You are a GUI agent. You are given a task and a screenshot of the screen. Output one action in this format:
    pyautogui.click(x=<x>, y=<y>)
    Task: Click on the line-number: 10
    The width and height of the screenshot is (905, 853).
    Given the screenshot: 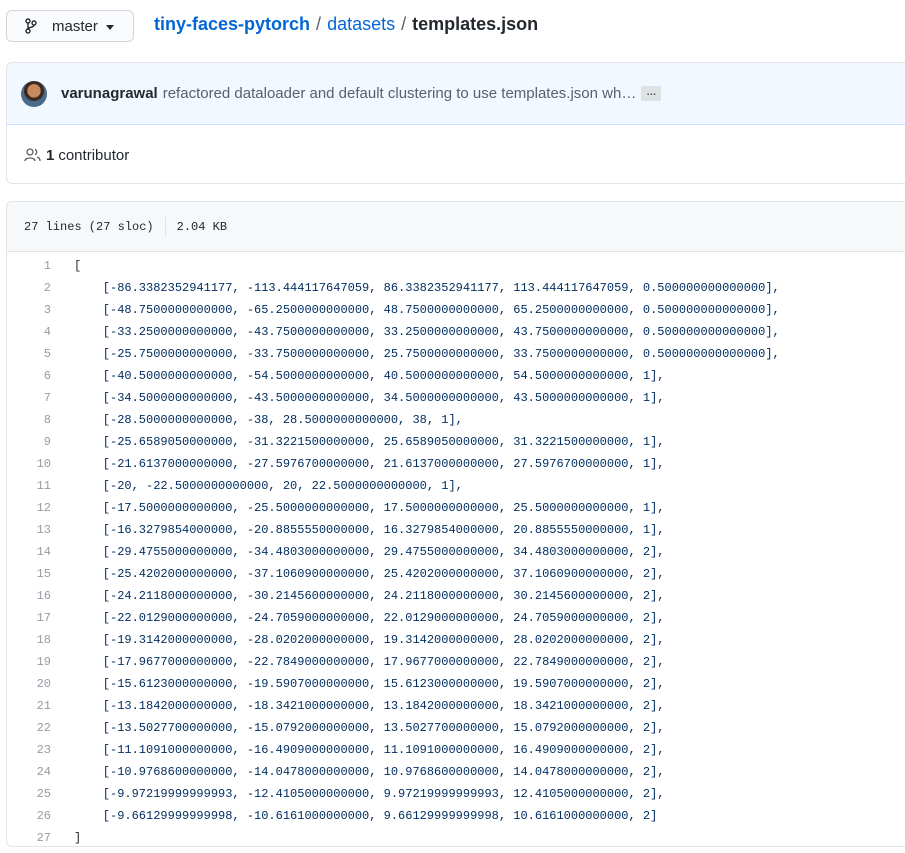 What is the action you would take?
    pyautogui.click(x=40, y=464)
    